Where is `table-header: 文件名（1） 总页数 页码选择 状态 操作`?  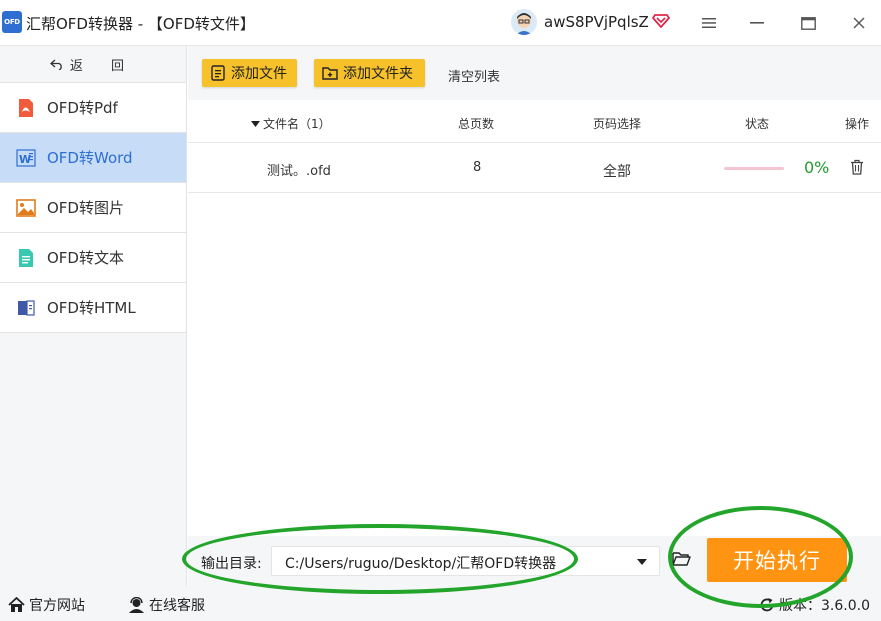
table-header: 文件名（1） 总页数 页码选择 状态 操作 is located at coordinates (534, 121).